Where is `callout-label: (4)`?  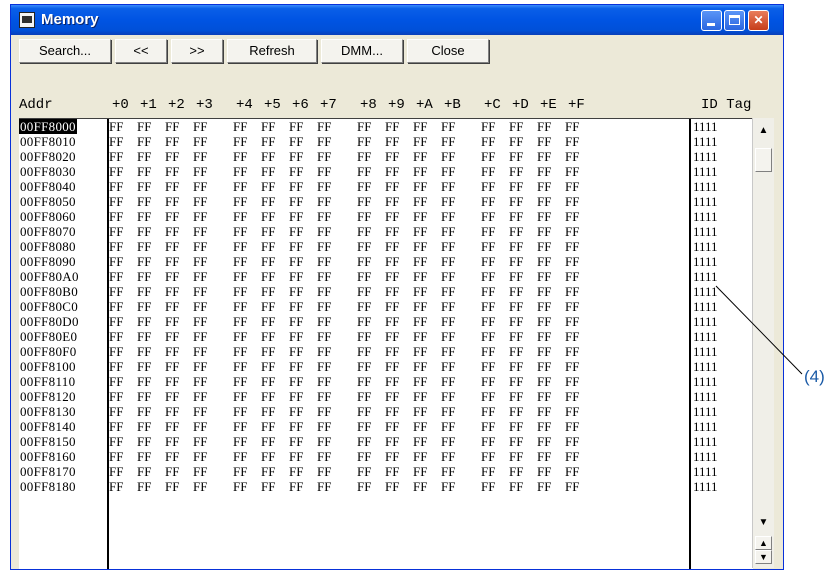 callout-label: (4) is located at coordinates (814, 376).